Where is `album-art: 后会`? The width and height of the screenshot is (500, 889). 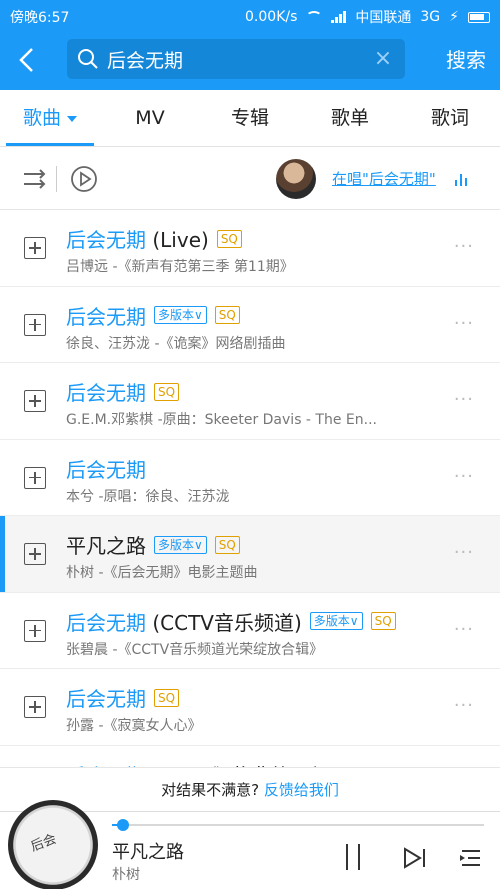 album-art: 后会 is located at coordinates (53, 844).